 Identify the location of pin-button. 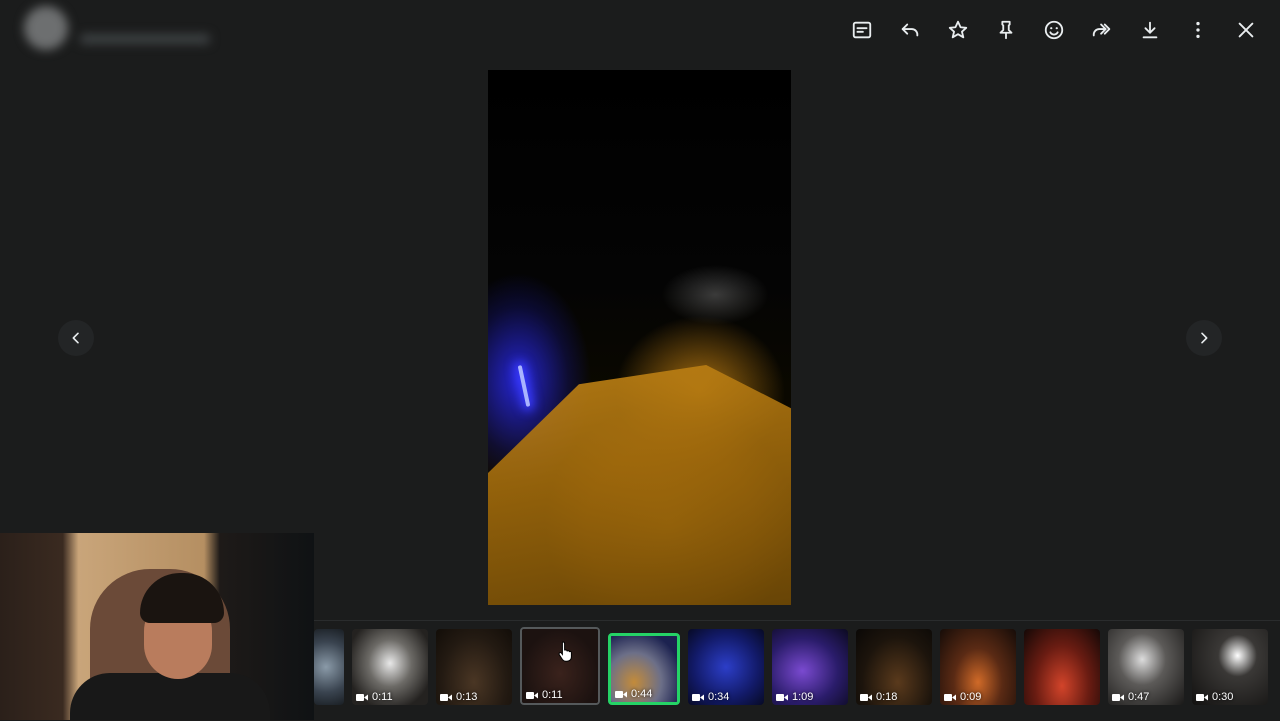
(1006, 30).